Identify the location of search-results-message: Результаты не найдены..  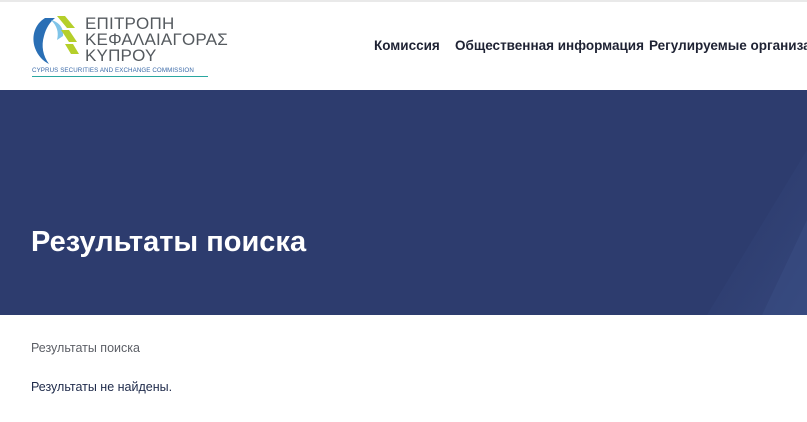
(102, 387).